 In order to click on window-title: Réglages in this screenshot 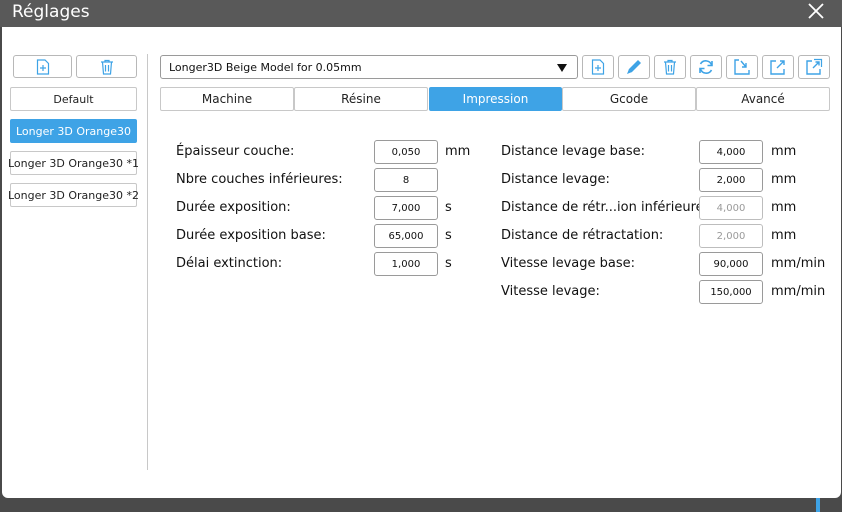, I will do `click(51, 12)`.